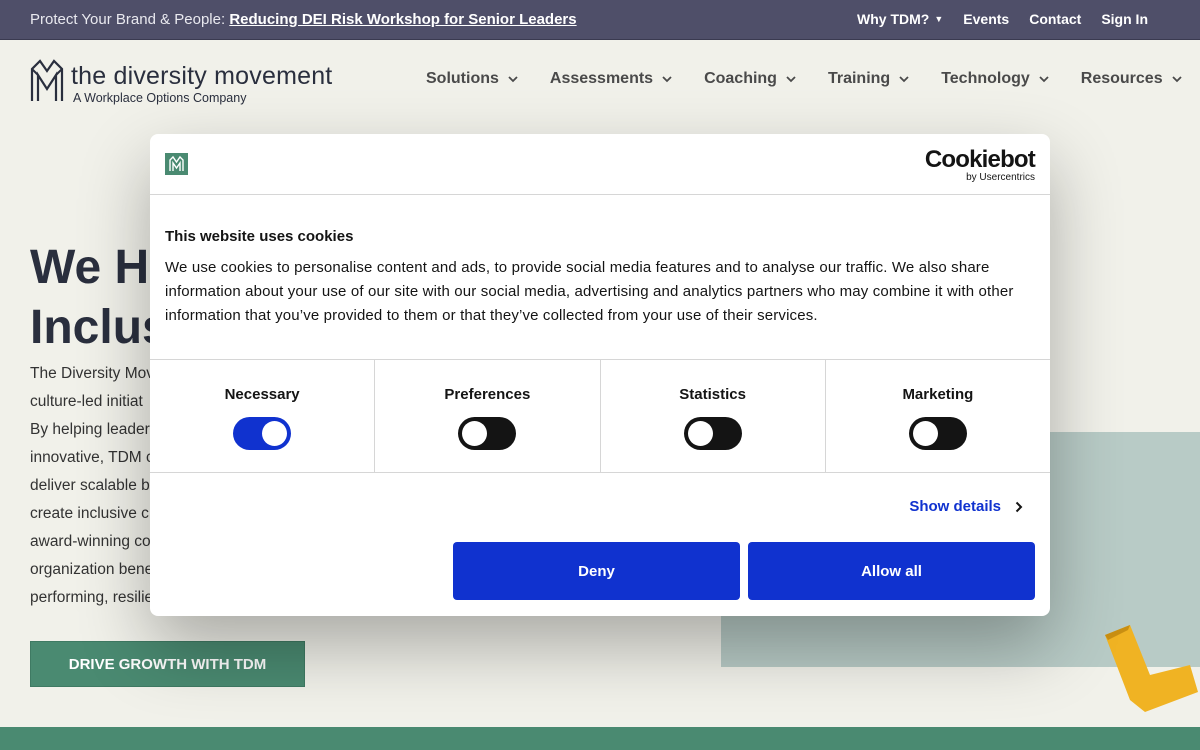 This screenshot has width=1200, height=750. What do you see at coordinates (938, 394) in the screenshot?
I see `category-label: Marketing` at bounding box center [938, 394].